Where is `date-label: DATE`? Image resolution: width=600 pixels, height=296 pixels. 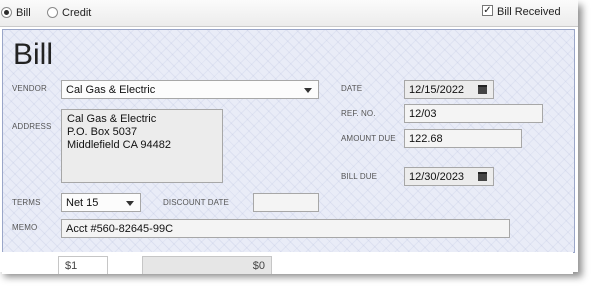 date-label: DATE is located at coordinates (352, 88).